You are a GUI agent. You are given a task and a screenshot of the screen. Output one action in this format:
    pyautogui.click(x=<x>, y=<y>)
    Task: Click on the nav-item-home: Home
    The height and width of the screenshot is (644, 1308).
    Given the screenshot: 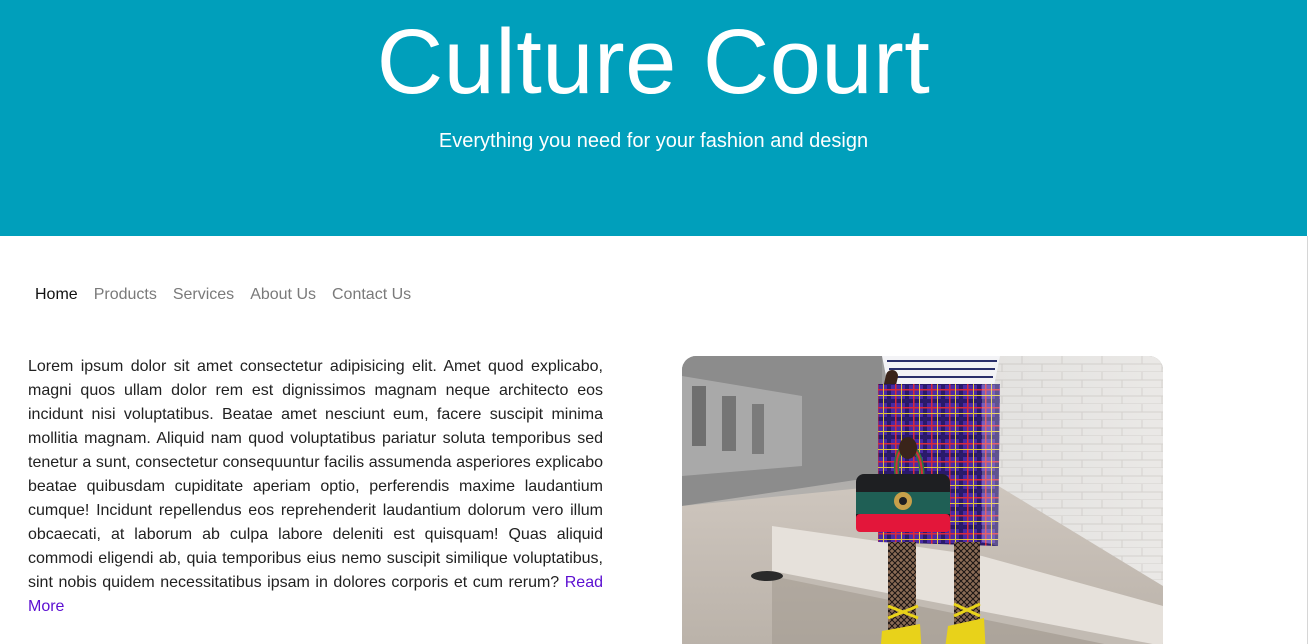 What is the action you would take?
    pyautogui.click(x=56, y=295)
    